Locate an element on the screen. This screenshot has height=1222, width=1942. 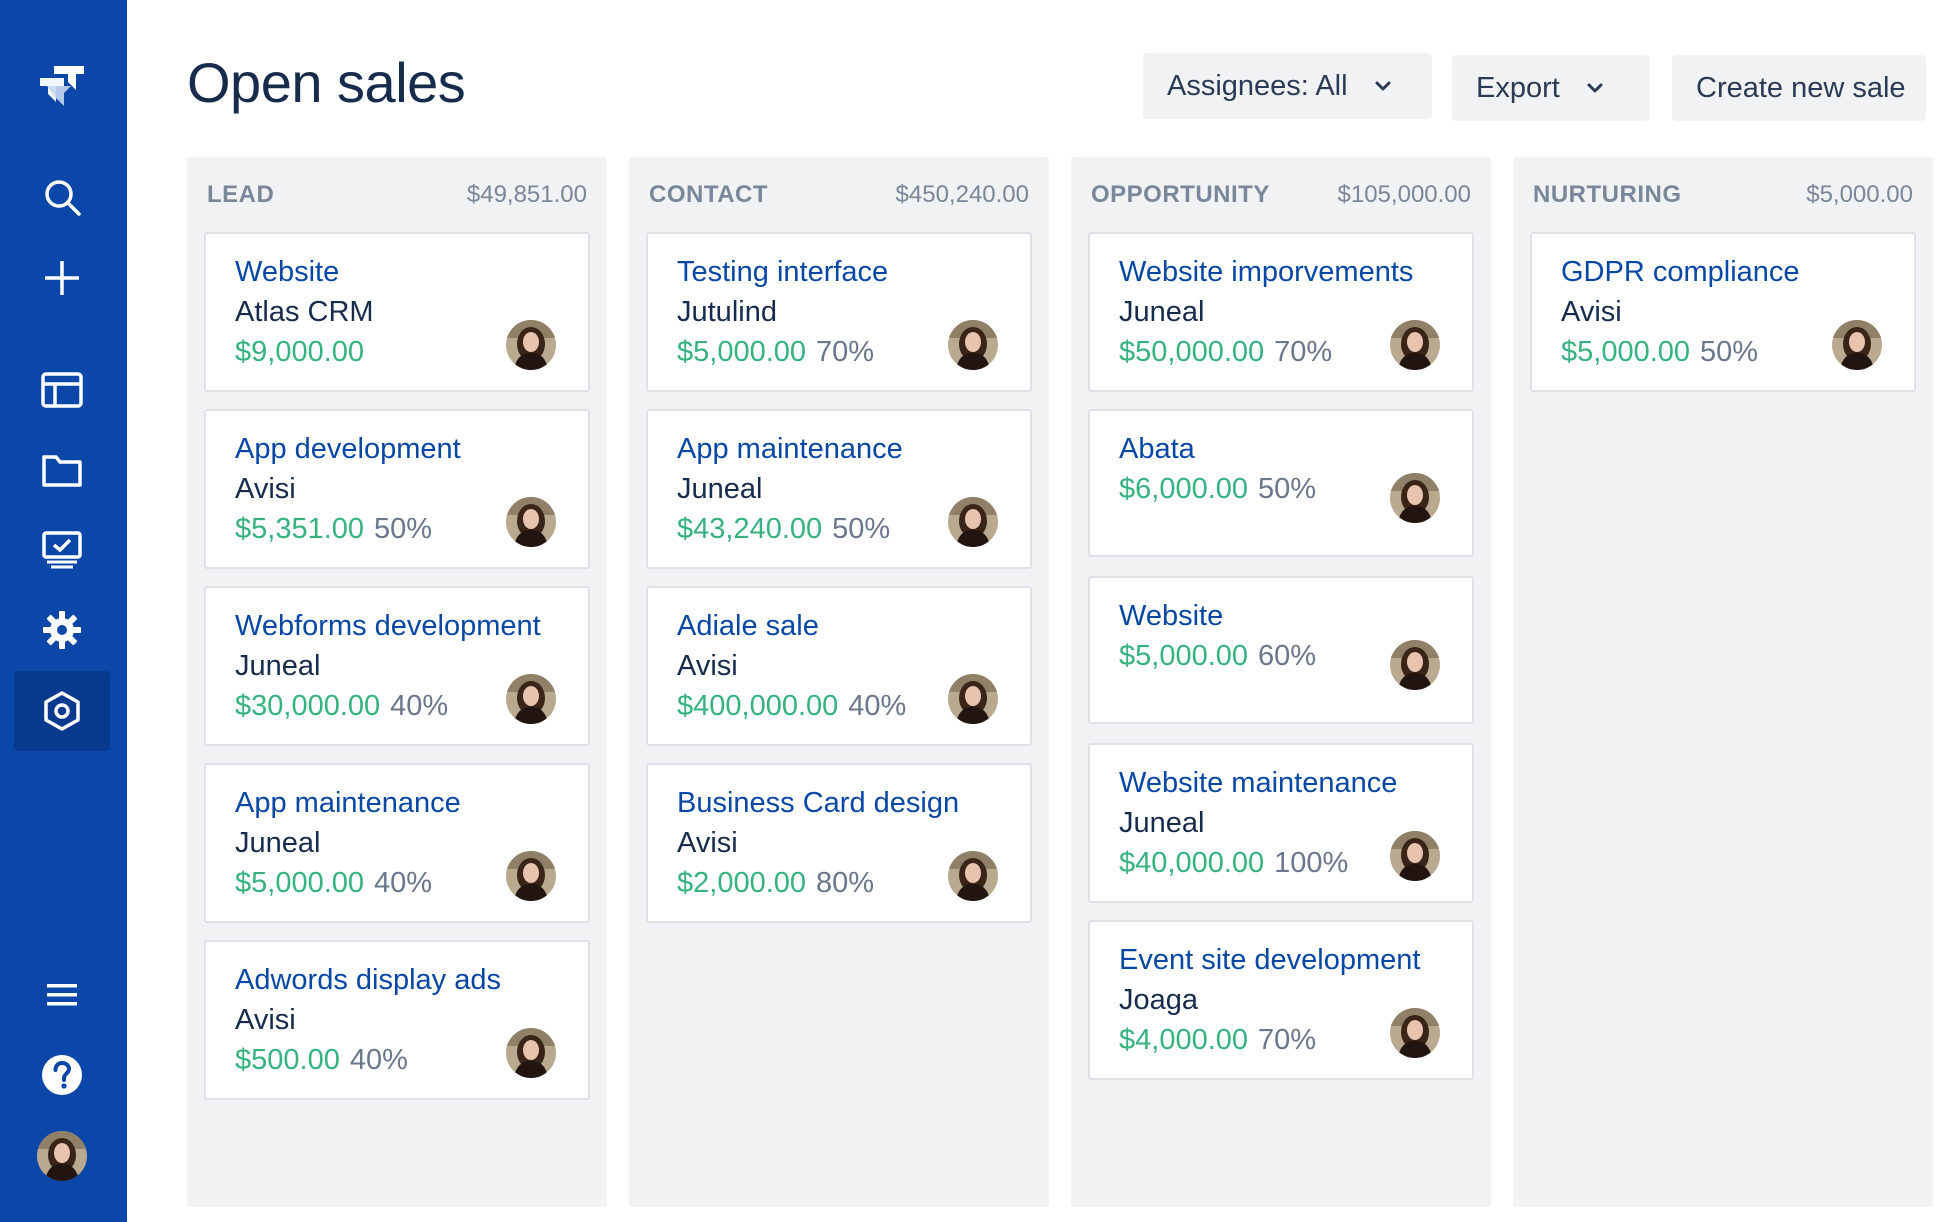
column-total: $450,240.00 is located at coordinates (962, 194).